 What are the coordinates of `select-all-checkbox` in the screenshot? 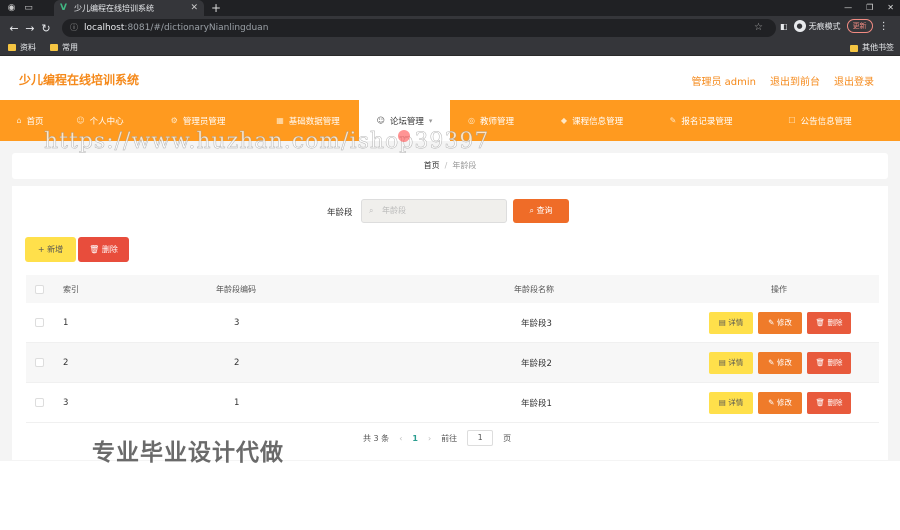 It's located at (39, 289).